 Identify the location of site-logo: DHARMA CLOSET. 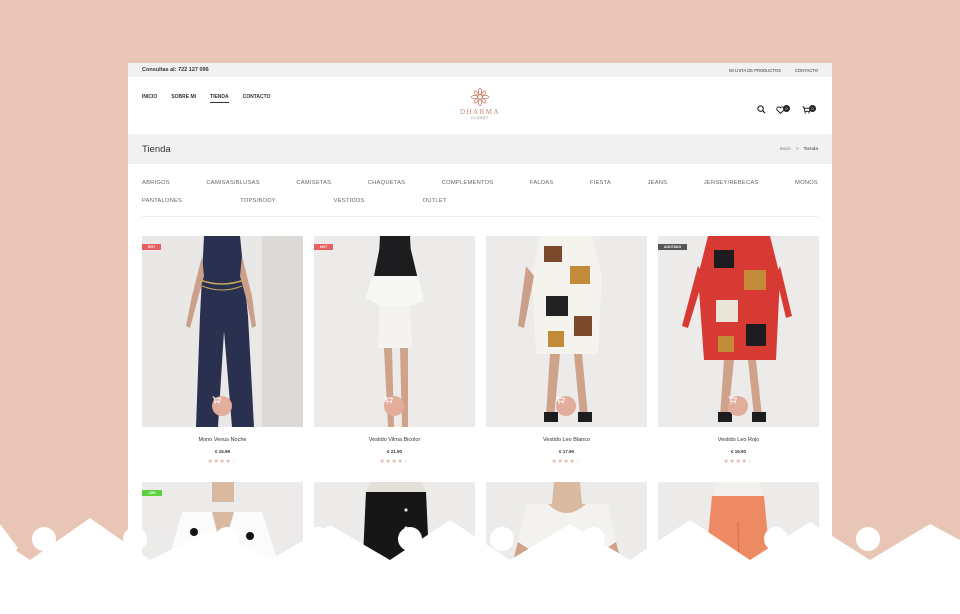
(480, 103).